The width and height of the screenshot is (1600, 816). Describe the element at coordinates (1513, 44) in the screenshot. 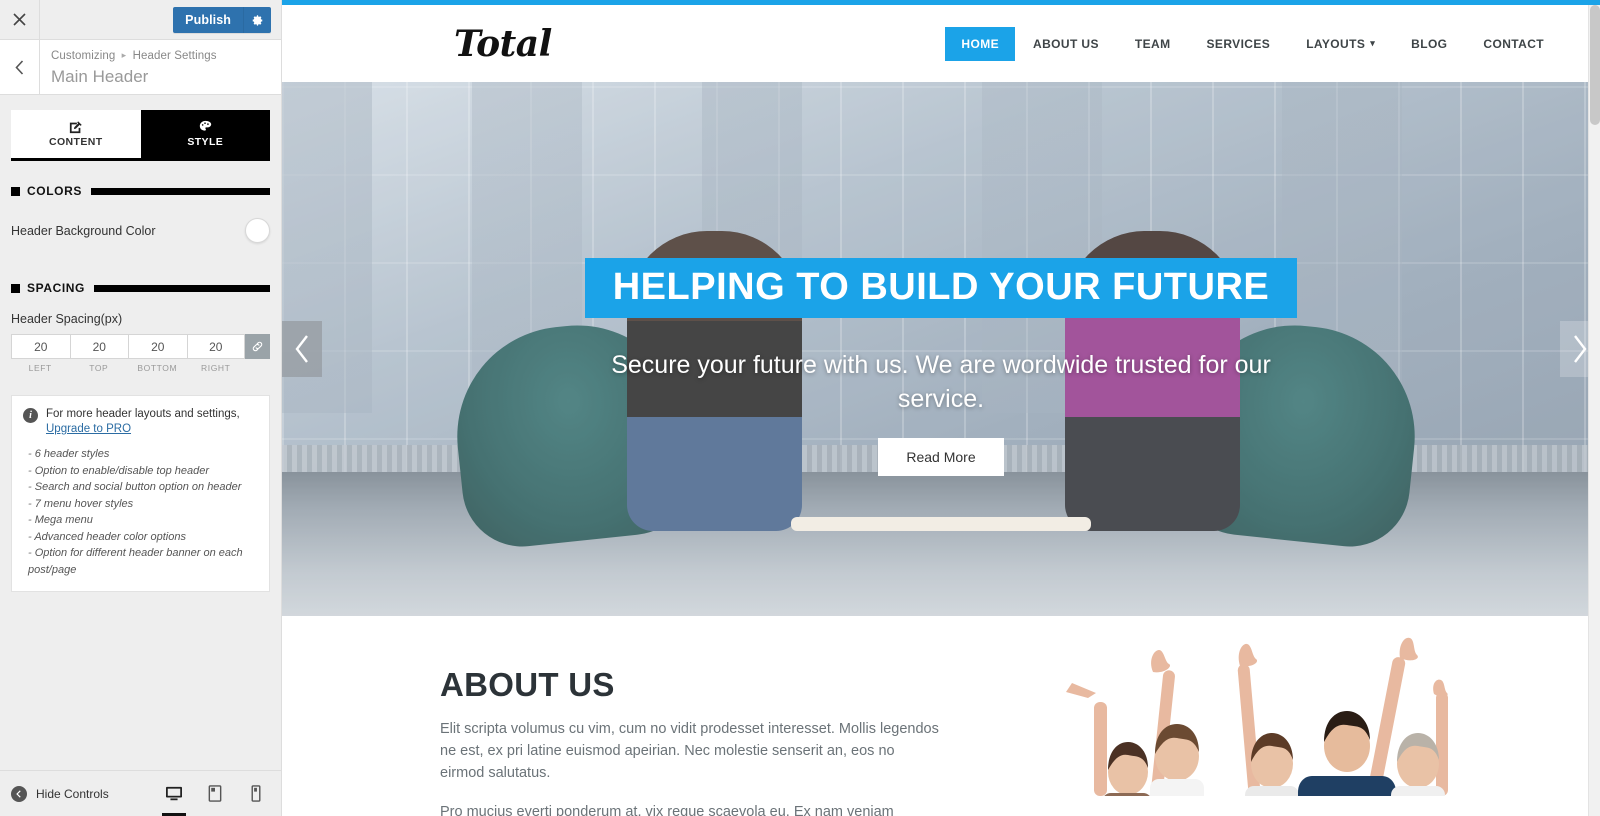

I see `nav-item-contact: CONTACT` at that location.